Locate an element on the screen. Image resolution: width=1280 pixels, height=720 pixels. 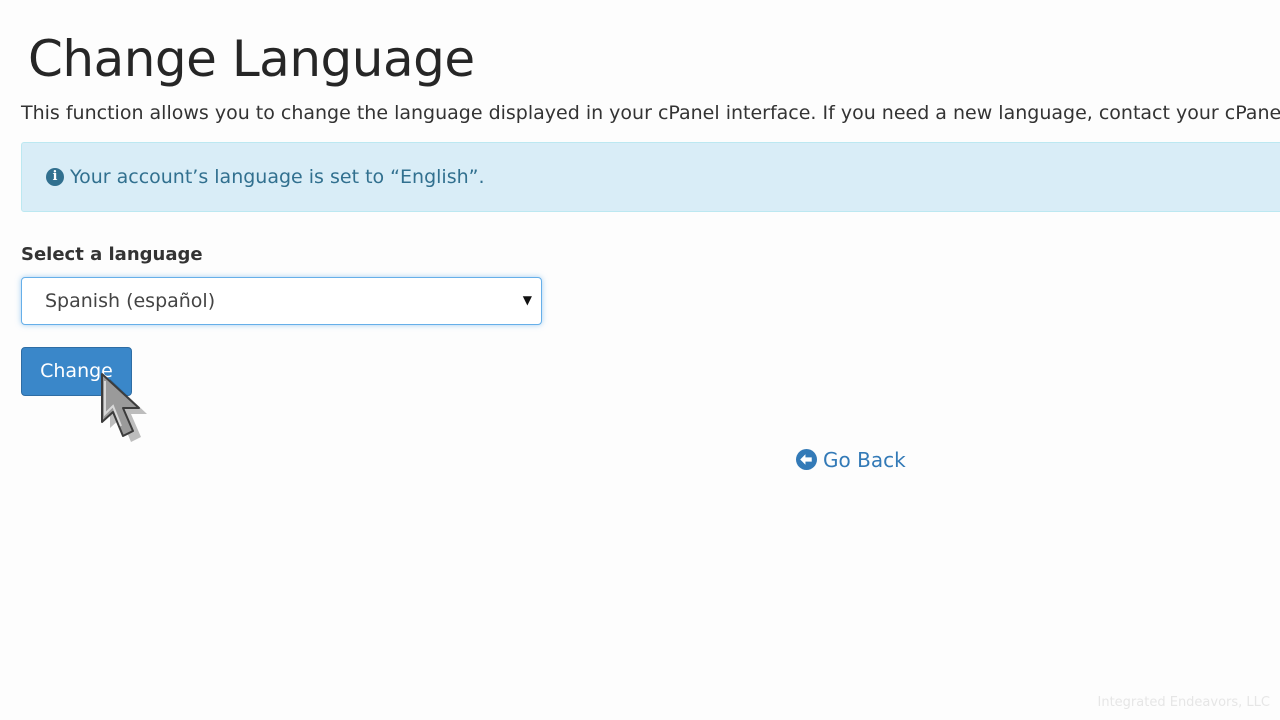
select-language-label: Select a language is located at coordinates (112, 254).